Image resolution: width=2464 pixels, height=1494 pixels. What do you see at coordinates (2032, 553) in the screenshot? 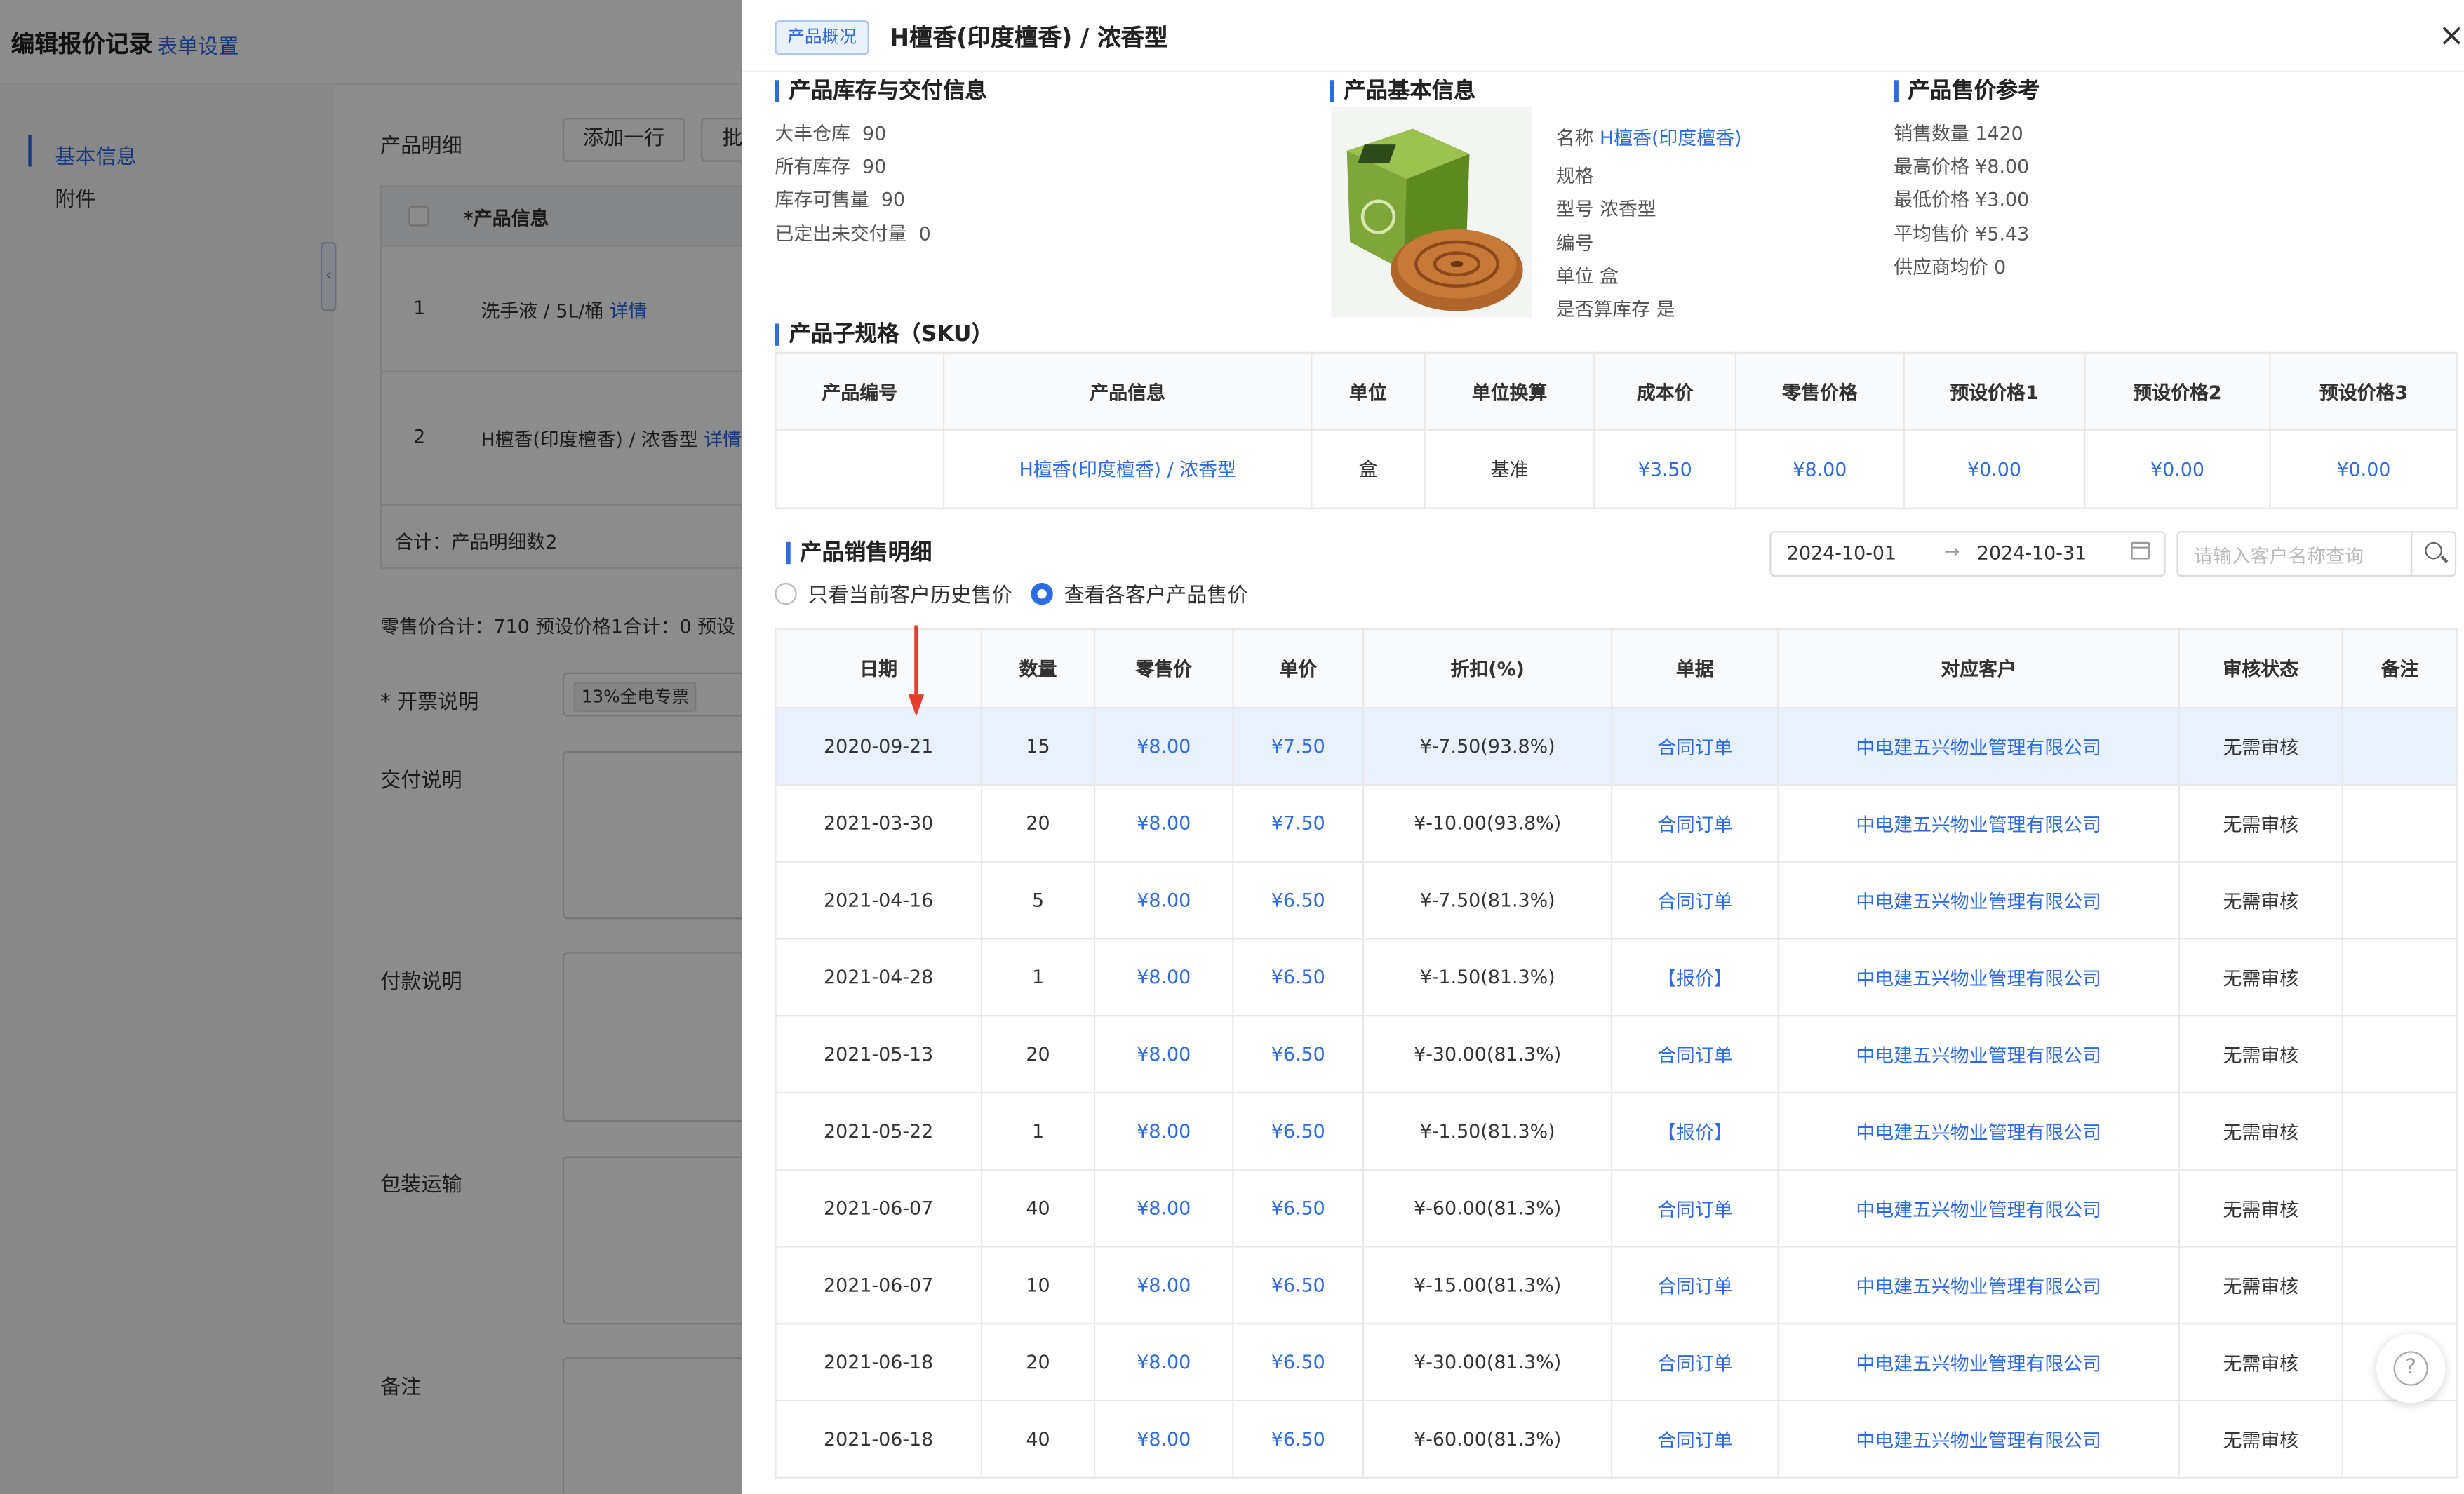
I see `date-end: 2024-10-31` at bounding box center [2032, 553].